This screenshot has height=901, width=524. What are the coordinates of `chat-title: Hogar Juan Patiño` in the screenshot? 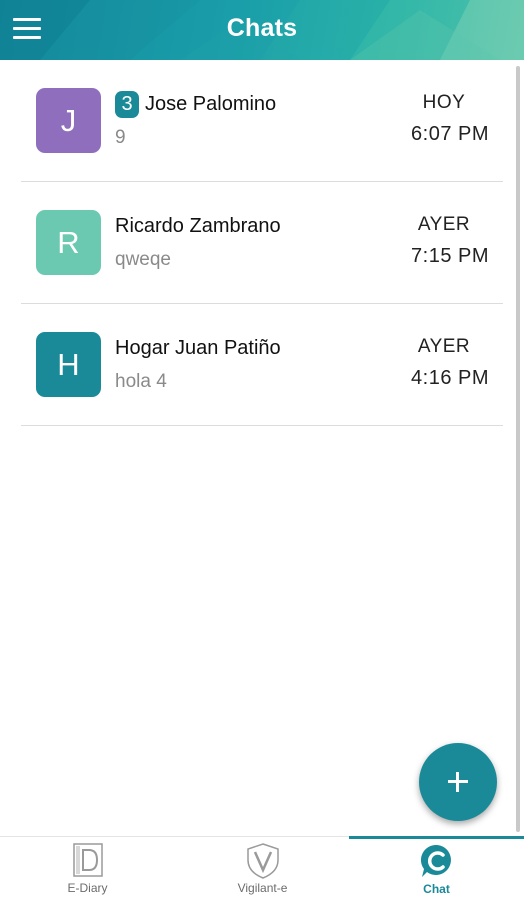 It's located at (198, 348).